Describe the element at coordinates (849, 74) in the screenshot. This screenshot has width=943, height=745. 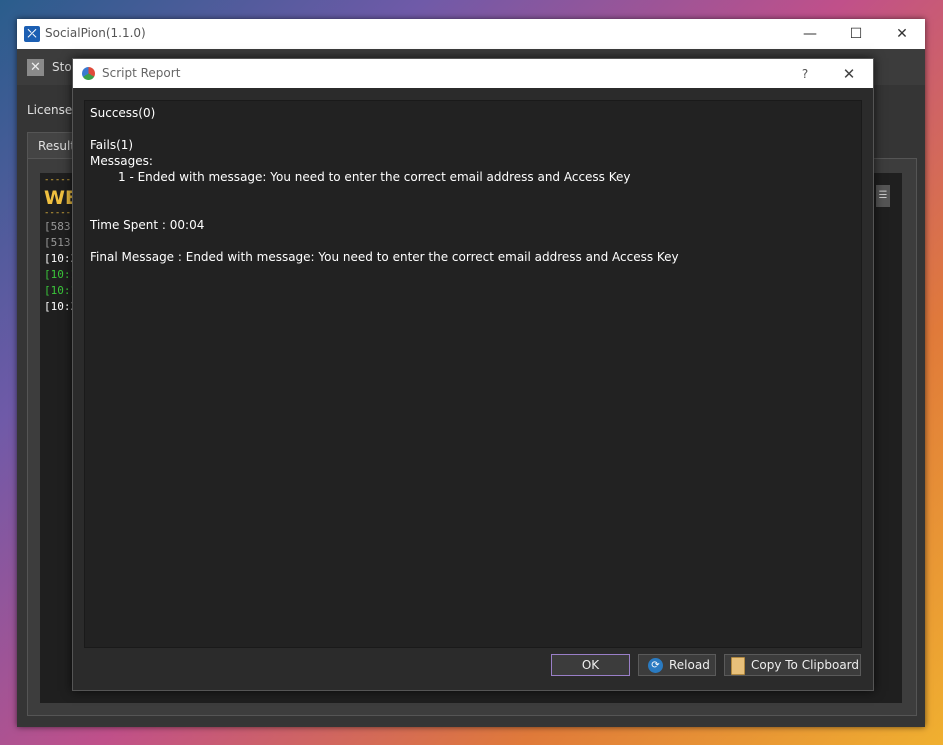
I see `dialog-close-button: ✕` at that location.